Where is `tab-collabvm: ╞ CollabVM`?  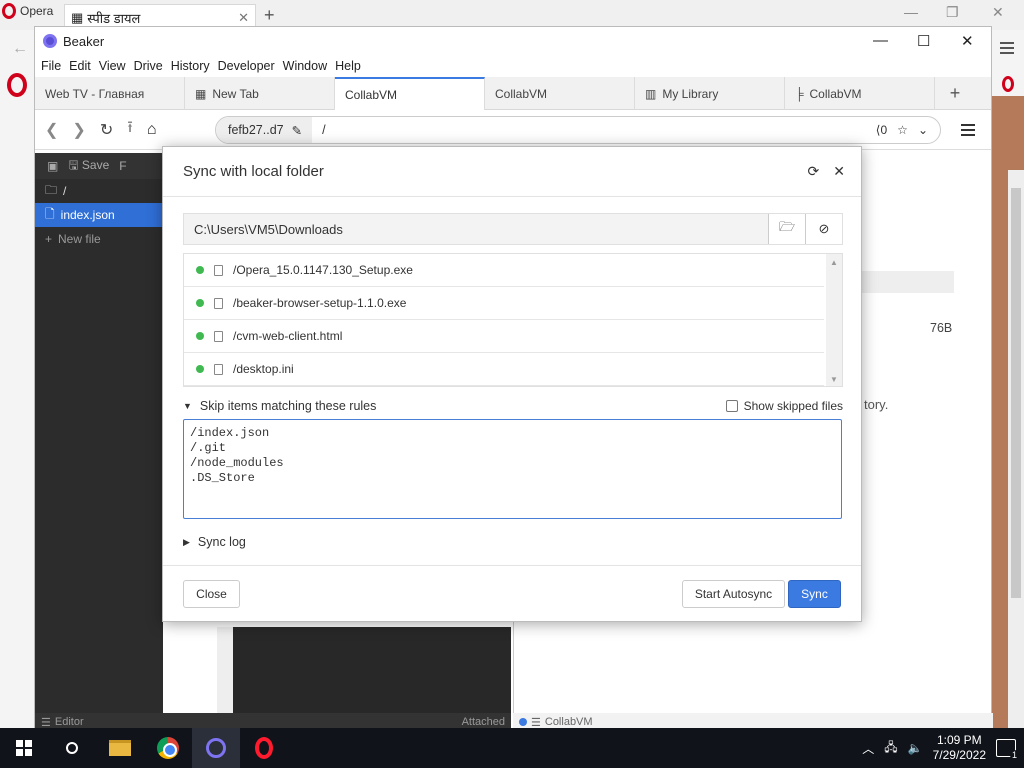 tab-collabvm: ╞ CollabVM is located at coordinates (860, 93).